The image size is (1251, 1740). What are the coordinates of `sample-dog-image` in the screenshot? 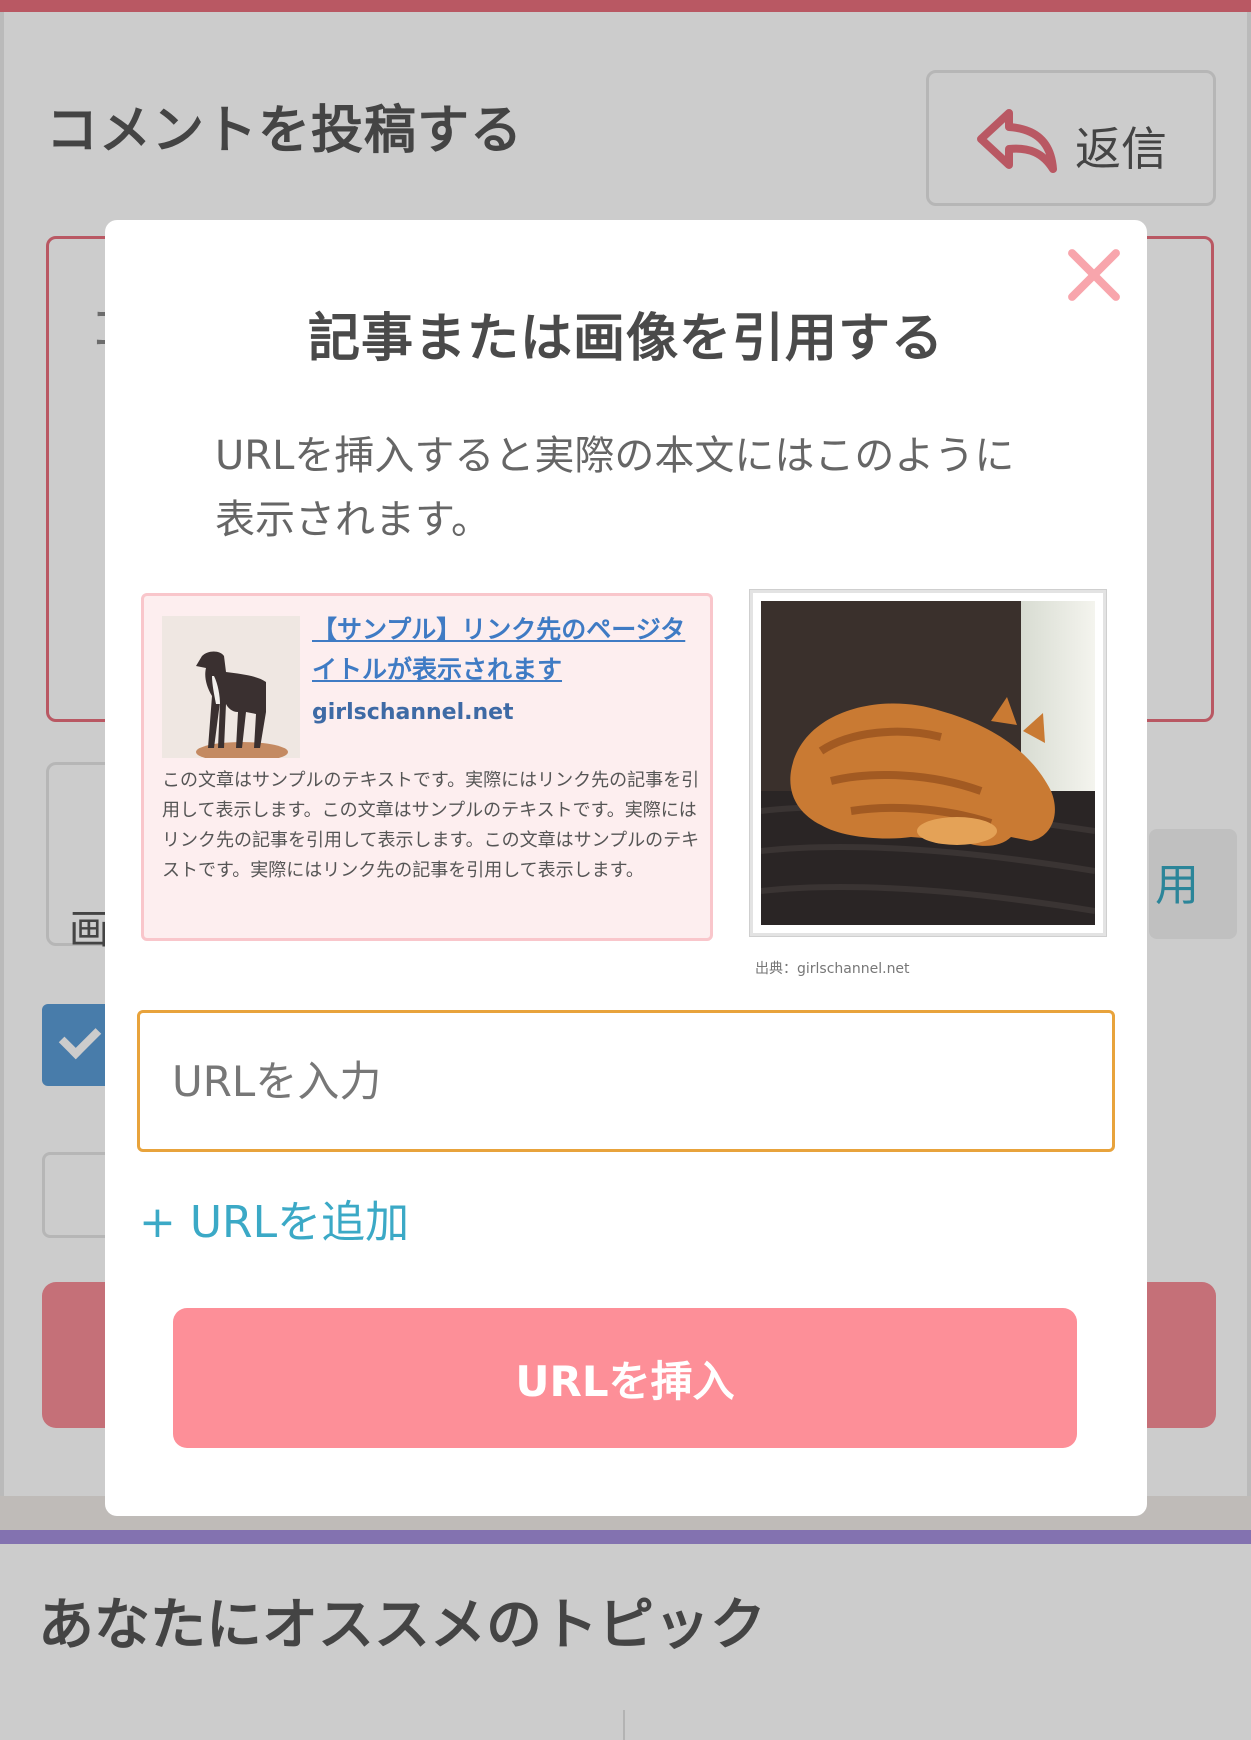 It's located at (231, 687).